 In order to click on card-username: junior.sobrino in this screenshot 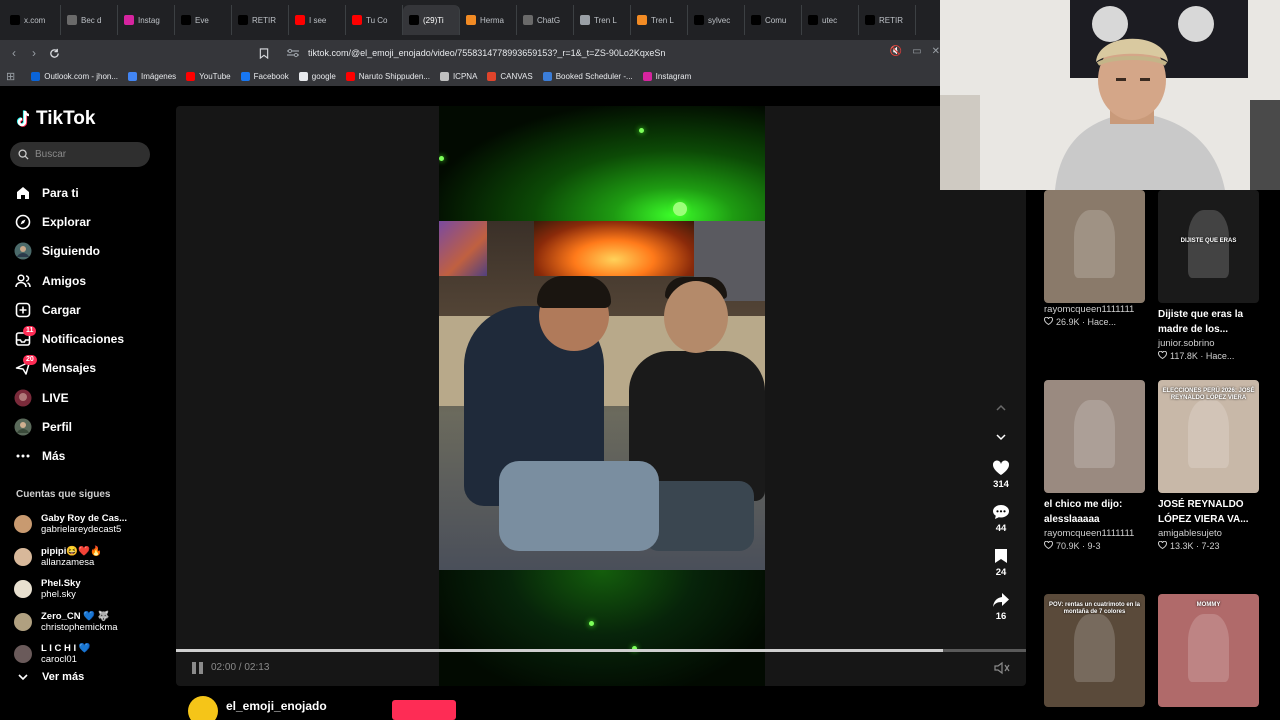, I will do `click(1210, 343)`.